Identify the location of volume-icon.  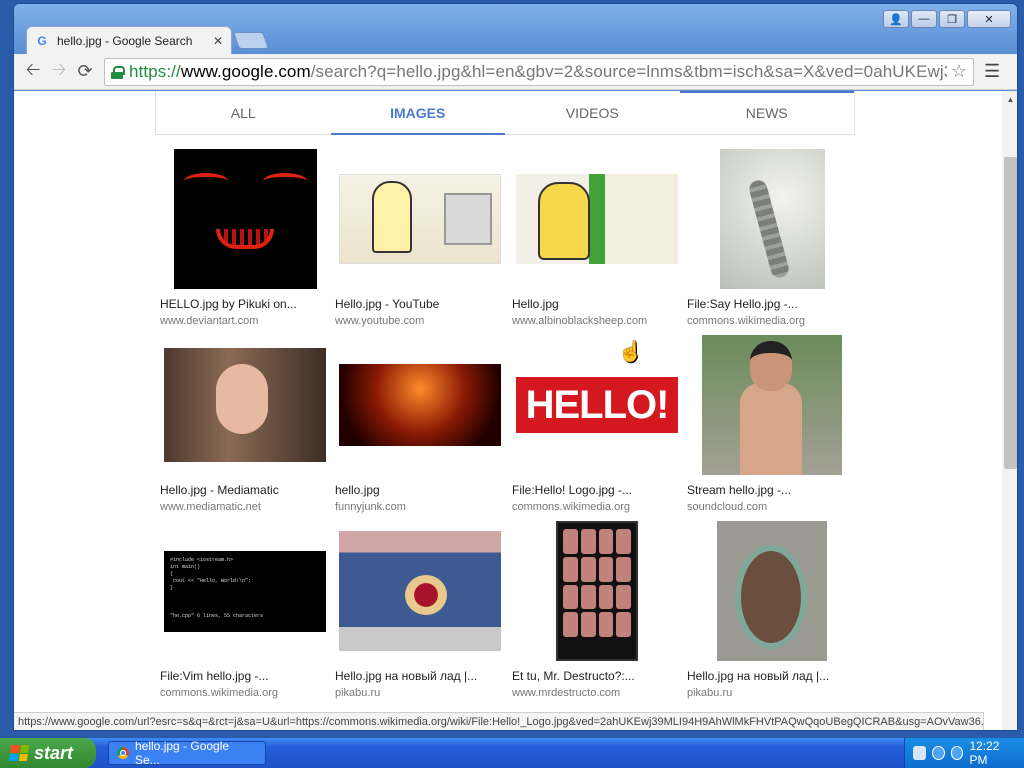
(957, 753).